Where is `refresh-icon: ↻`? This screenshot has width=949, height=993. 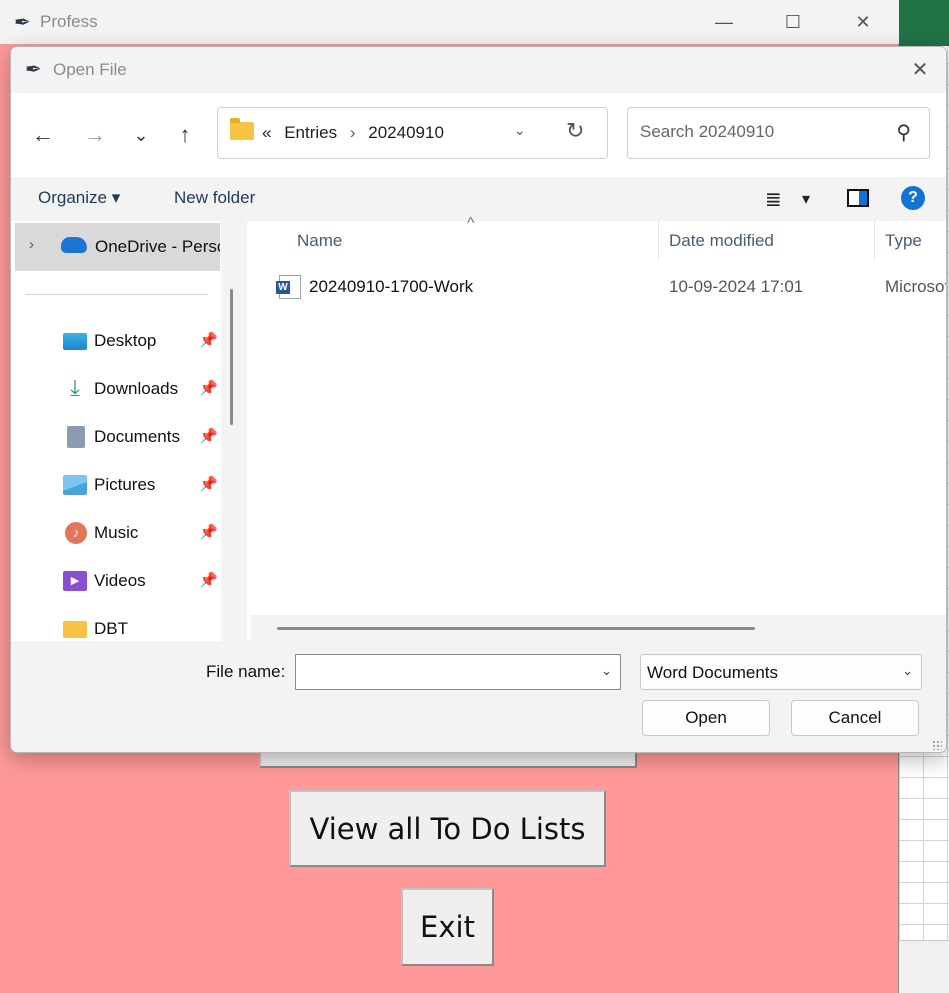 refresh-icon: ↻ is located at coordinates (575, 131).